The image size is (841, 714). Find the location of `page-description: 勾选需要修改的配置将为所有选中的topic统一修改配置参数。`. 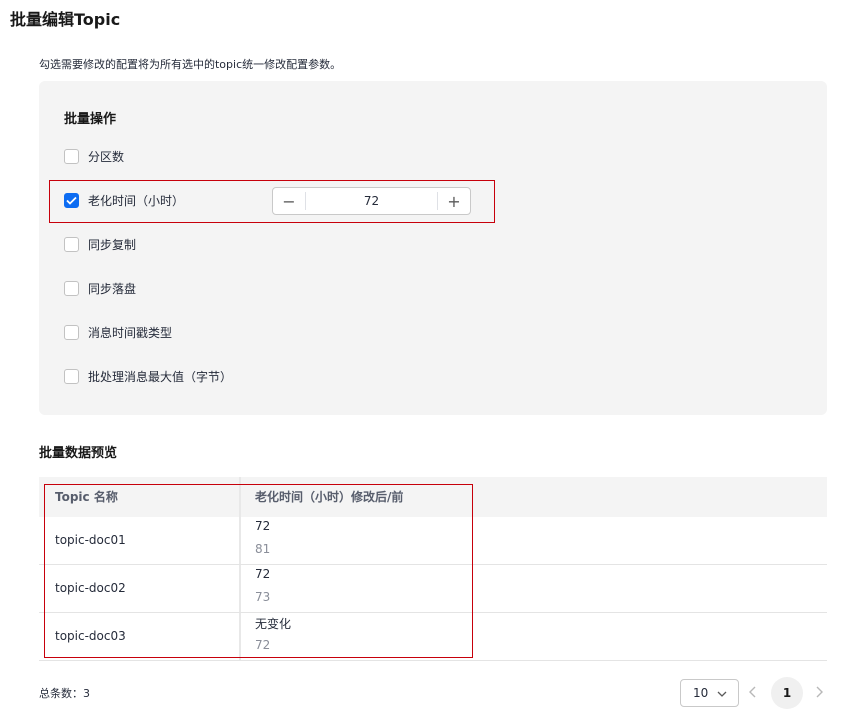

page-description: 勾选需要修改的配置将为所有选中的topic统一修改配置参数。 is located at coordinates (190, 64).